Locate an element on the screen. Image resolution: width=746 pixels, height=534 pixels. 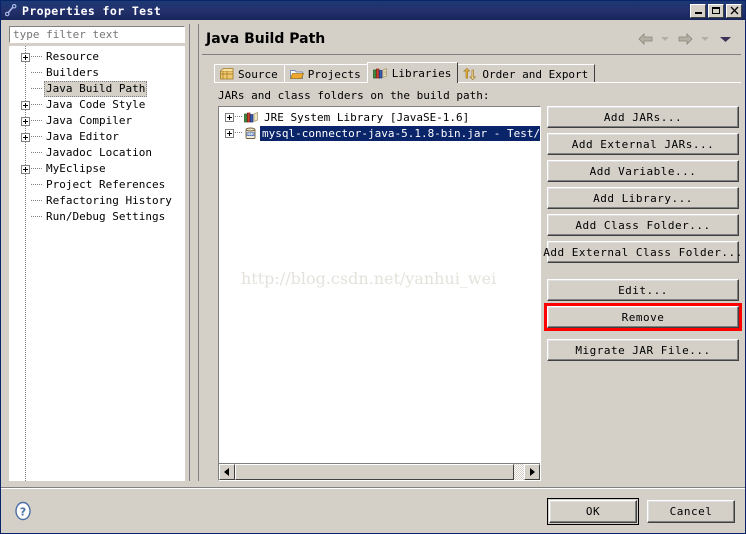
sidebar-item-label: Run/Debug Settings is located at coordinates (106, 216).